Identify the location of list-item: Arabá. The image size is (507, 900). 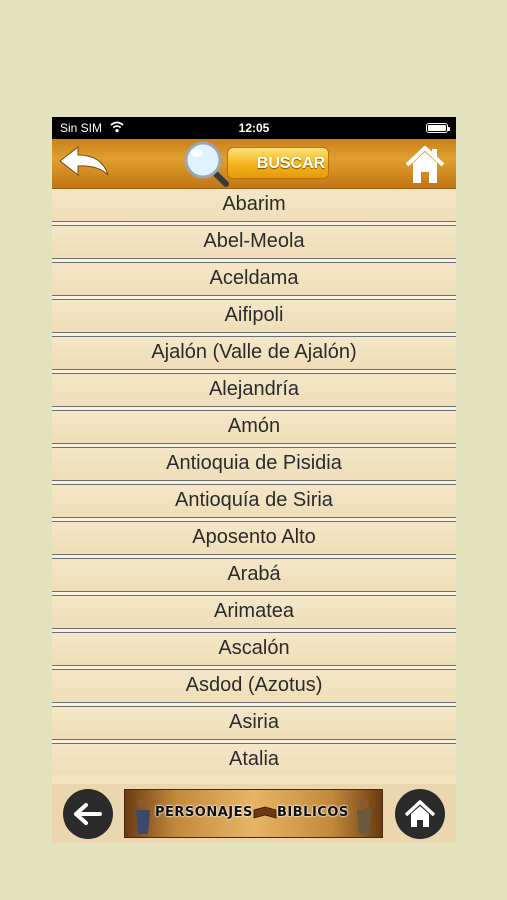
(254, 577).